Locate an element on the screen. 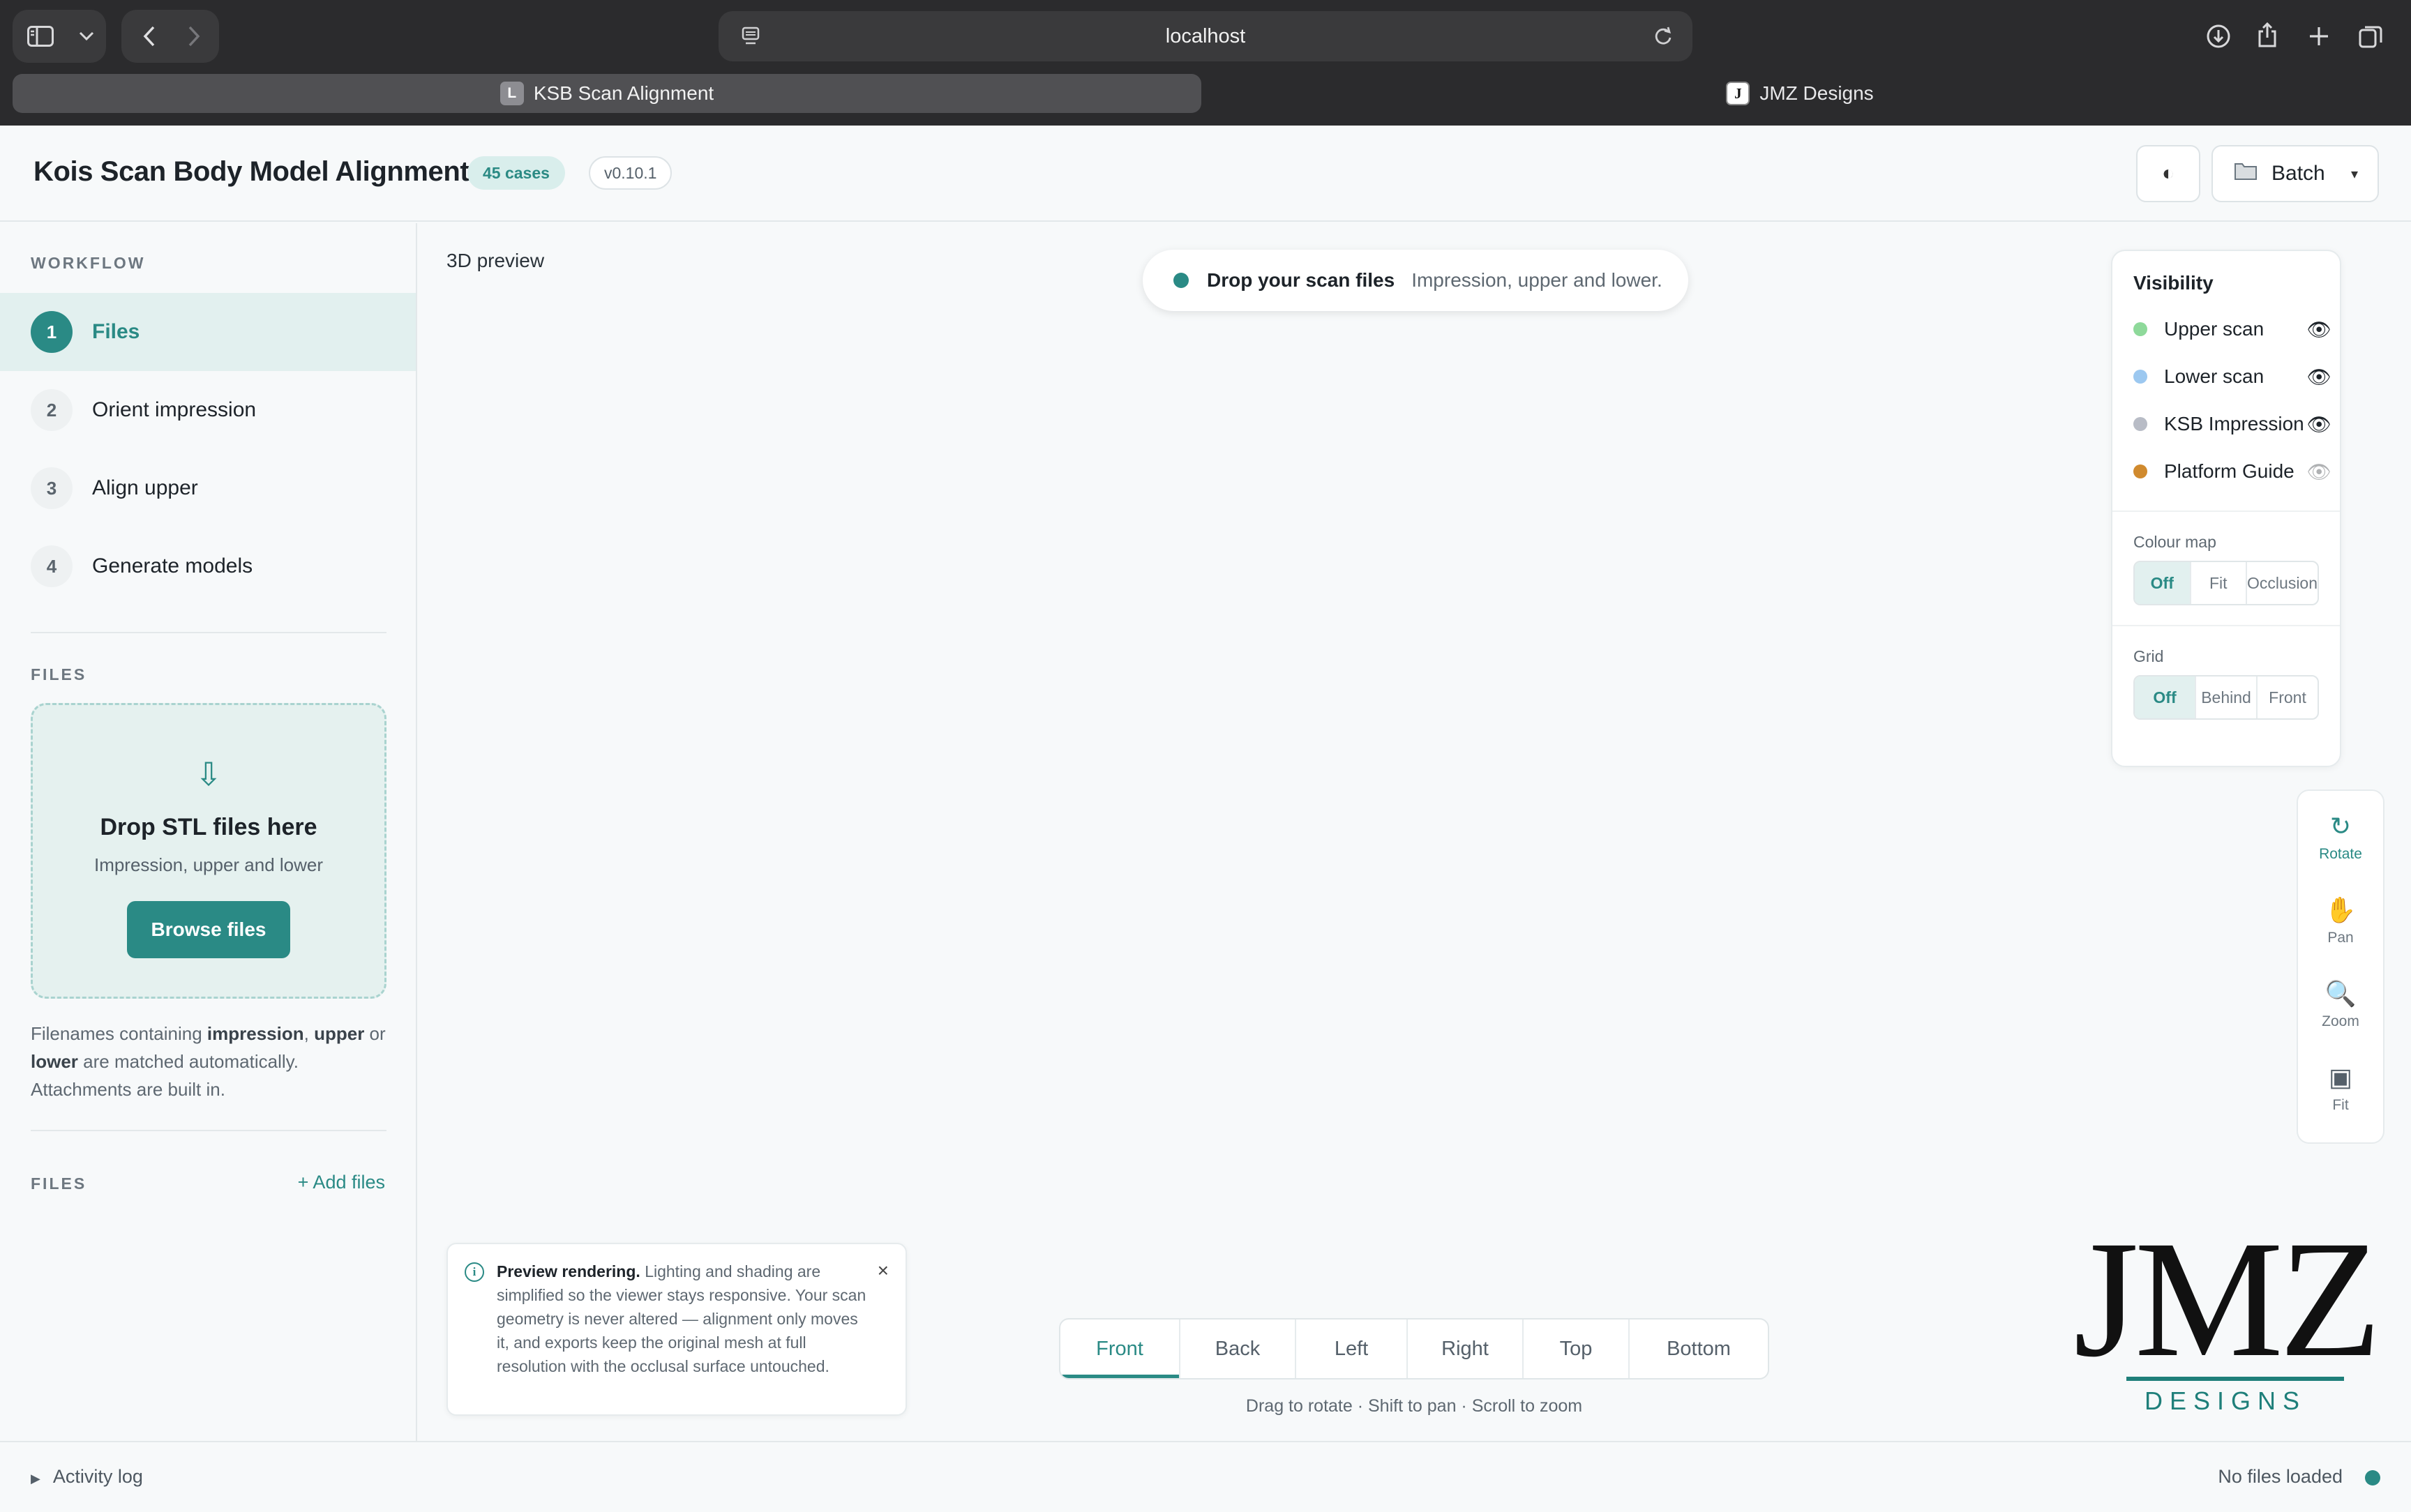 The width and height of the screenshot is (2411, 1512). step-label: Files is located at coordinates (116, 331).